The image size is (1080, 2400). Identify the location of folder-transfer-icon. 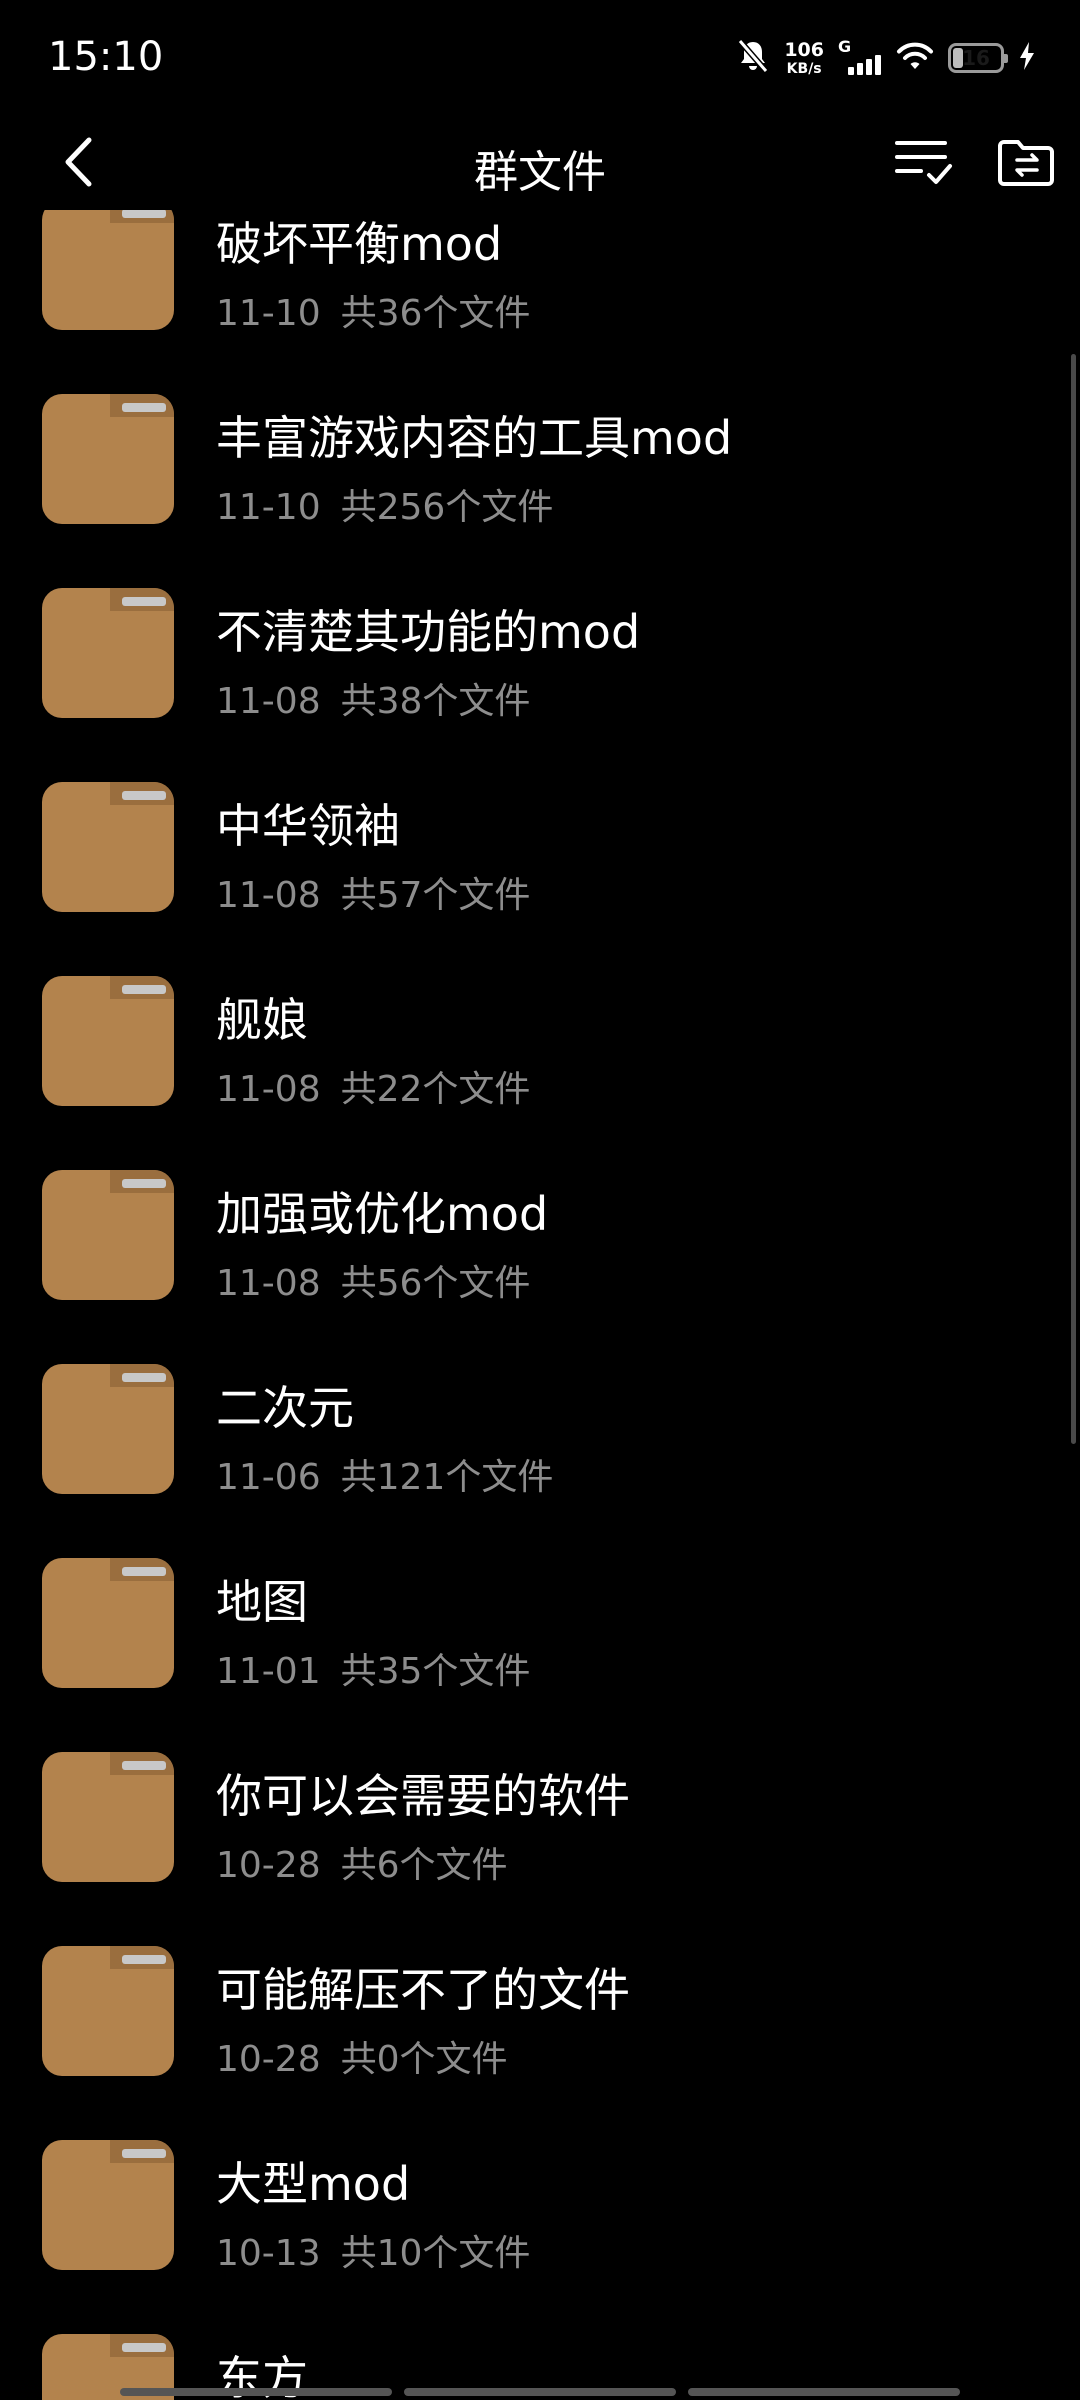
(1026, 164).